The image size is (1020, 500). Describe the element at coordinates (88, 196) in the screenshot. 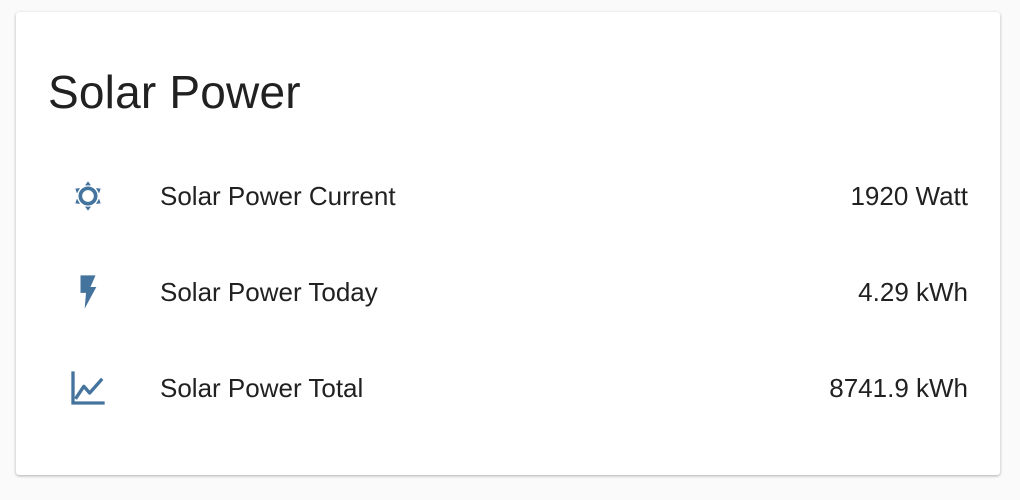

I see `sun-icon` at that location.